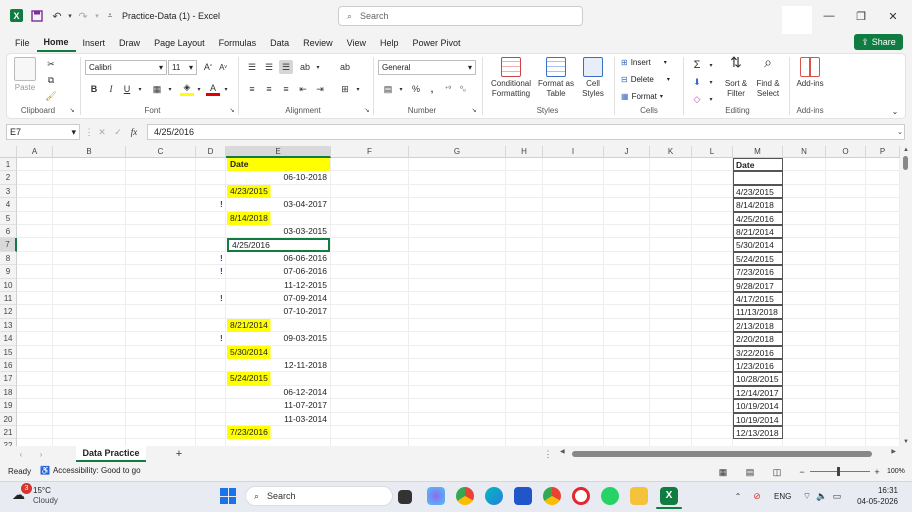  I want to click on edge-icon, so click(494, 496).